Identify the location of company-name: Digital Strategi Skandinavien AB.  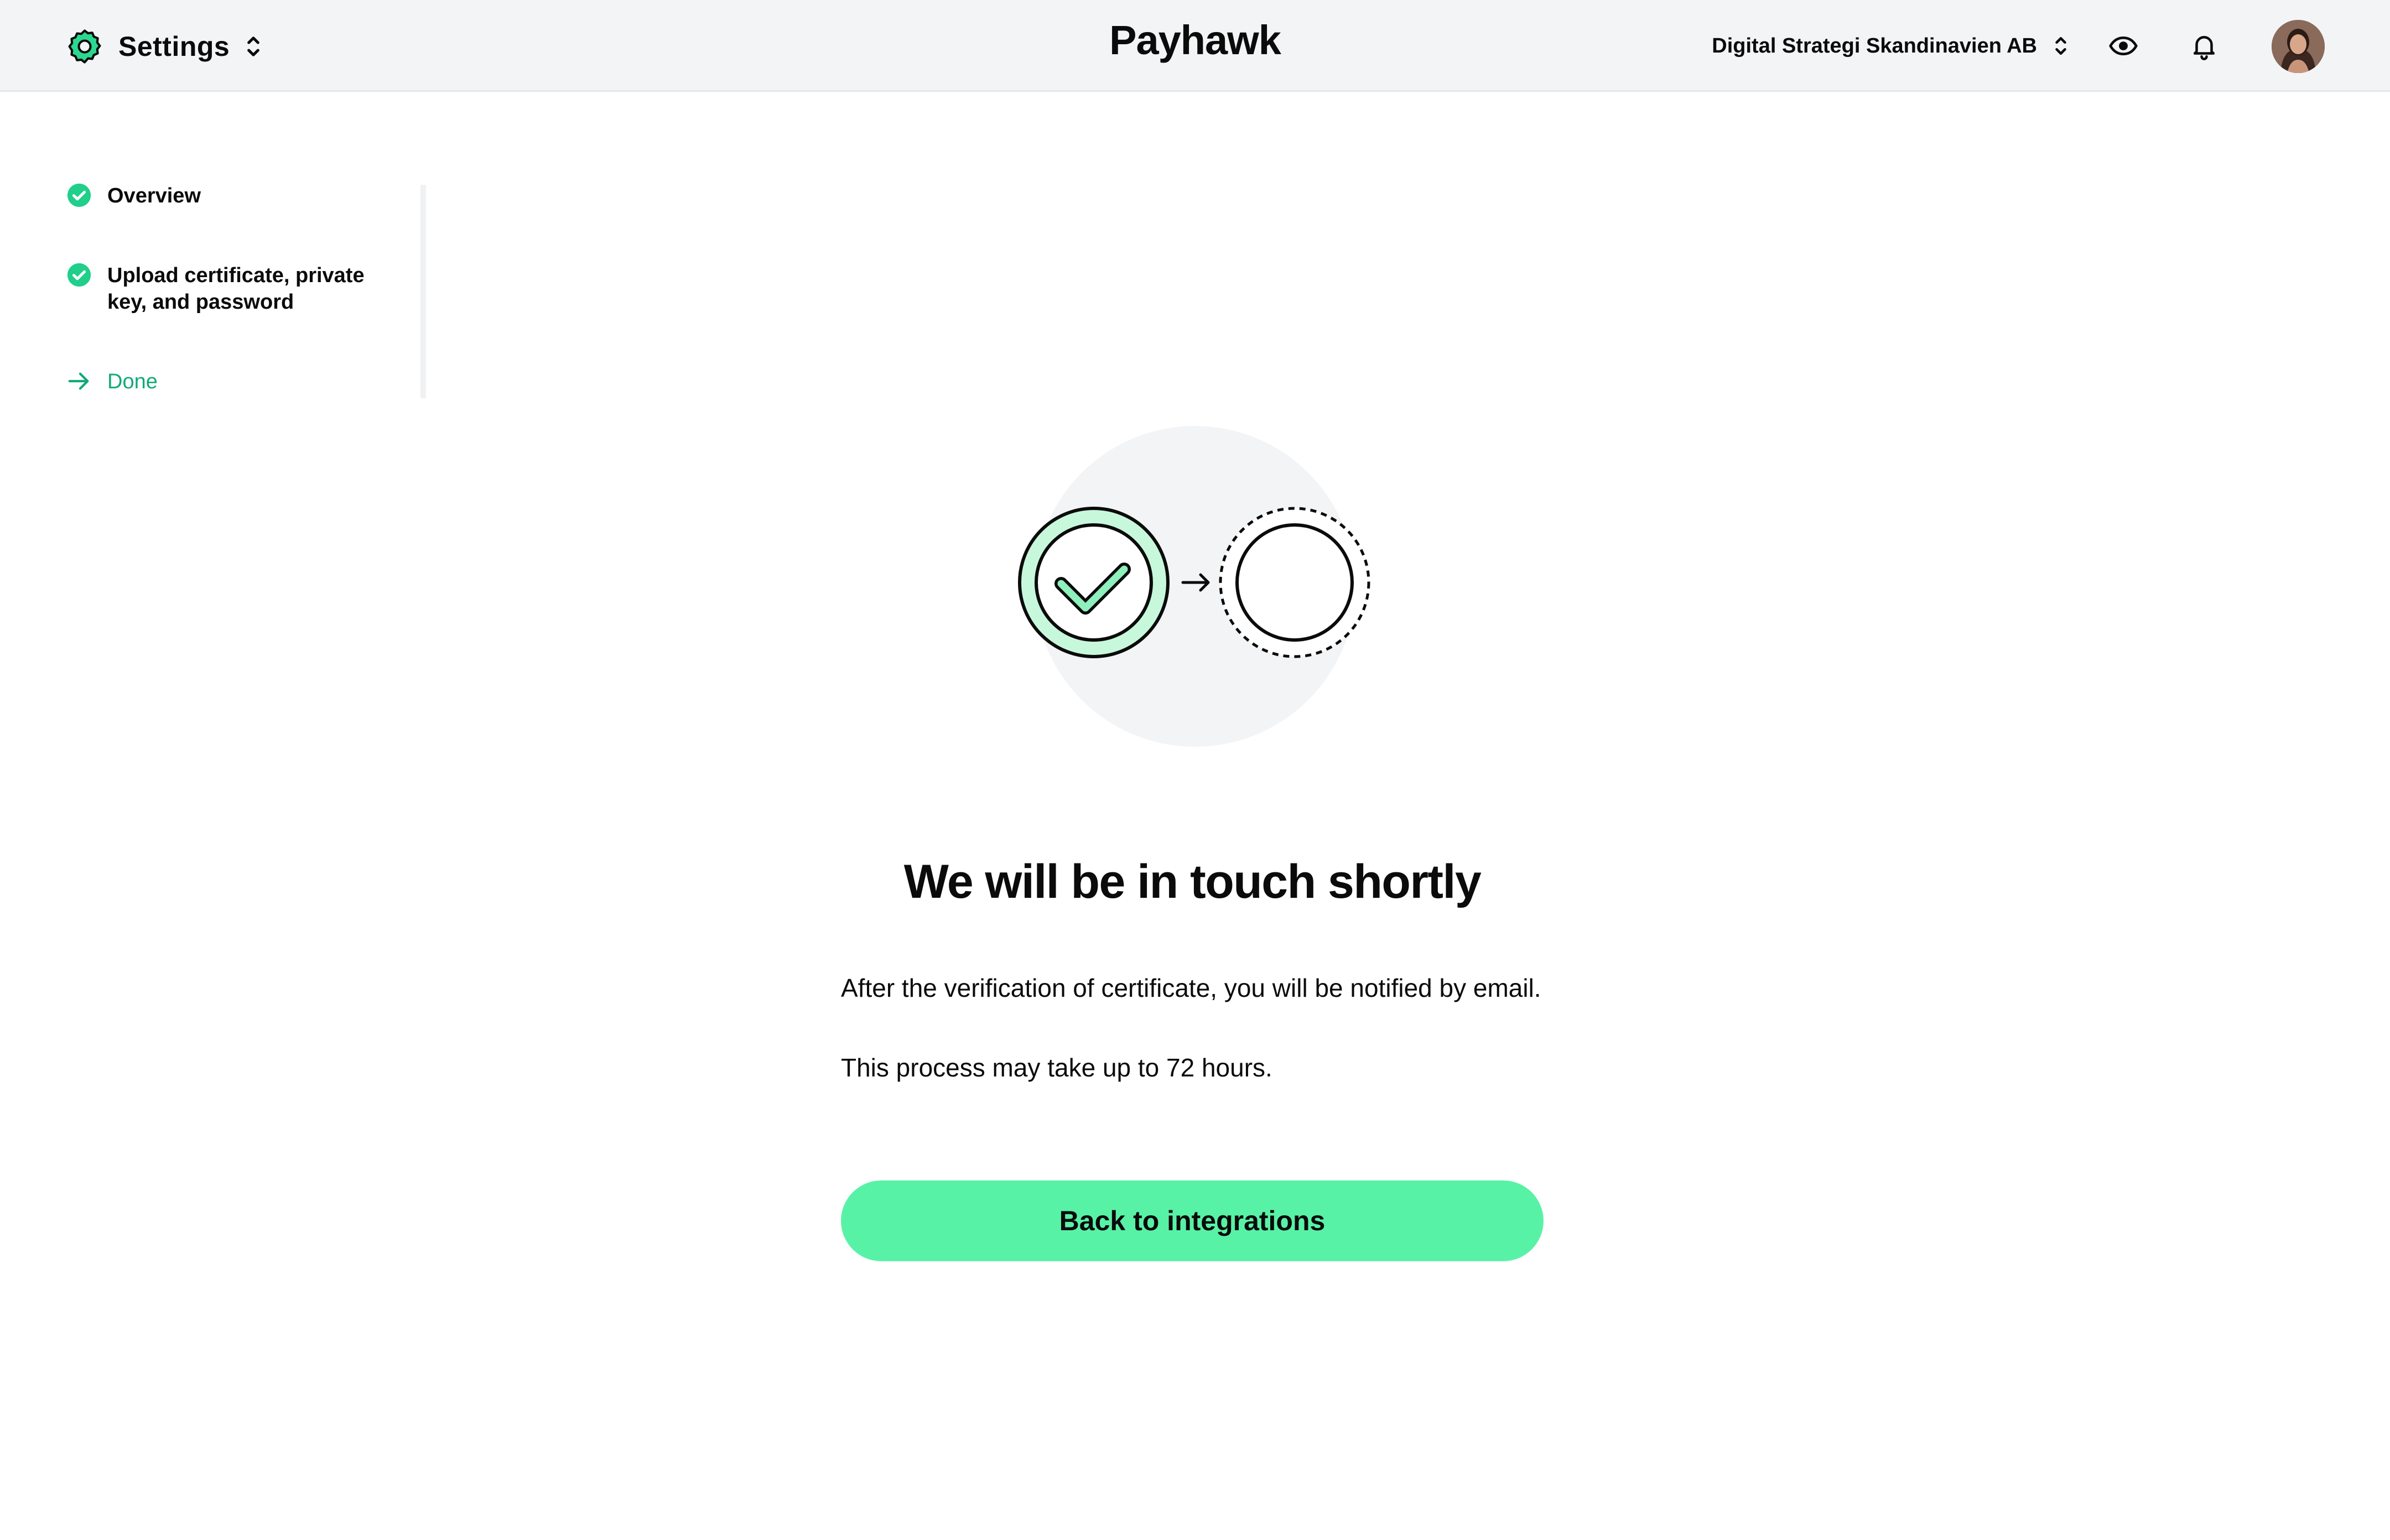
(1874, 46).